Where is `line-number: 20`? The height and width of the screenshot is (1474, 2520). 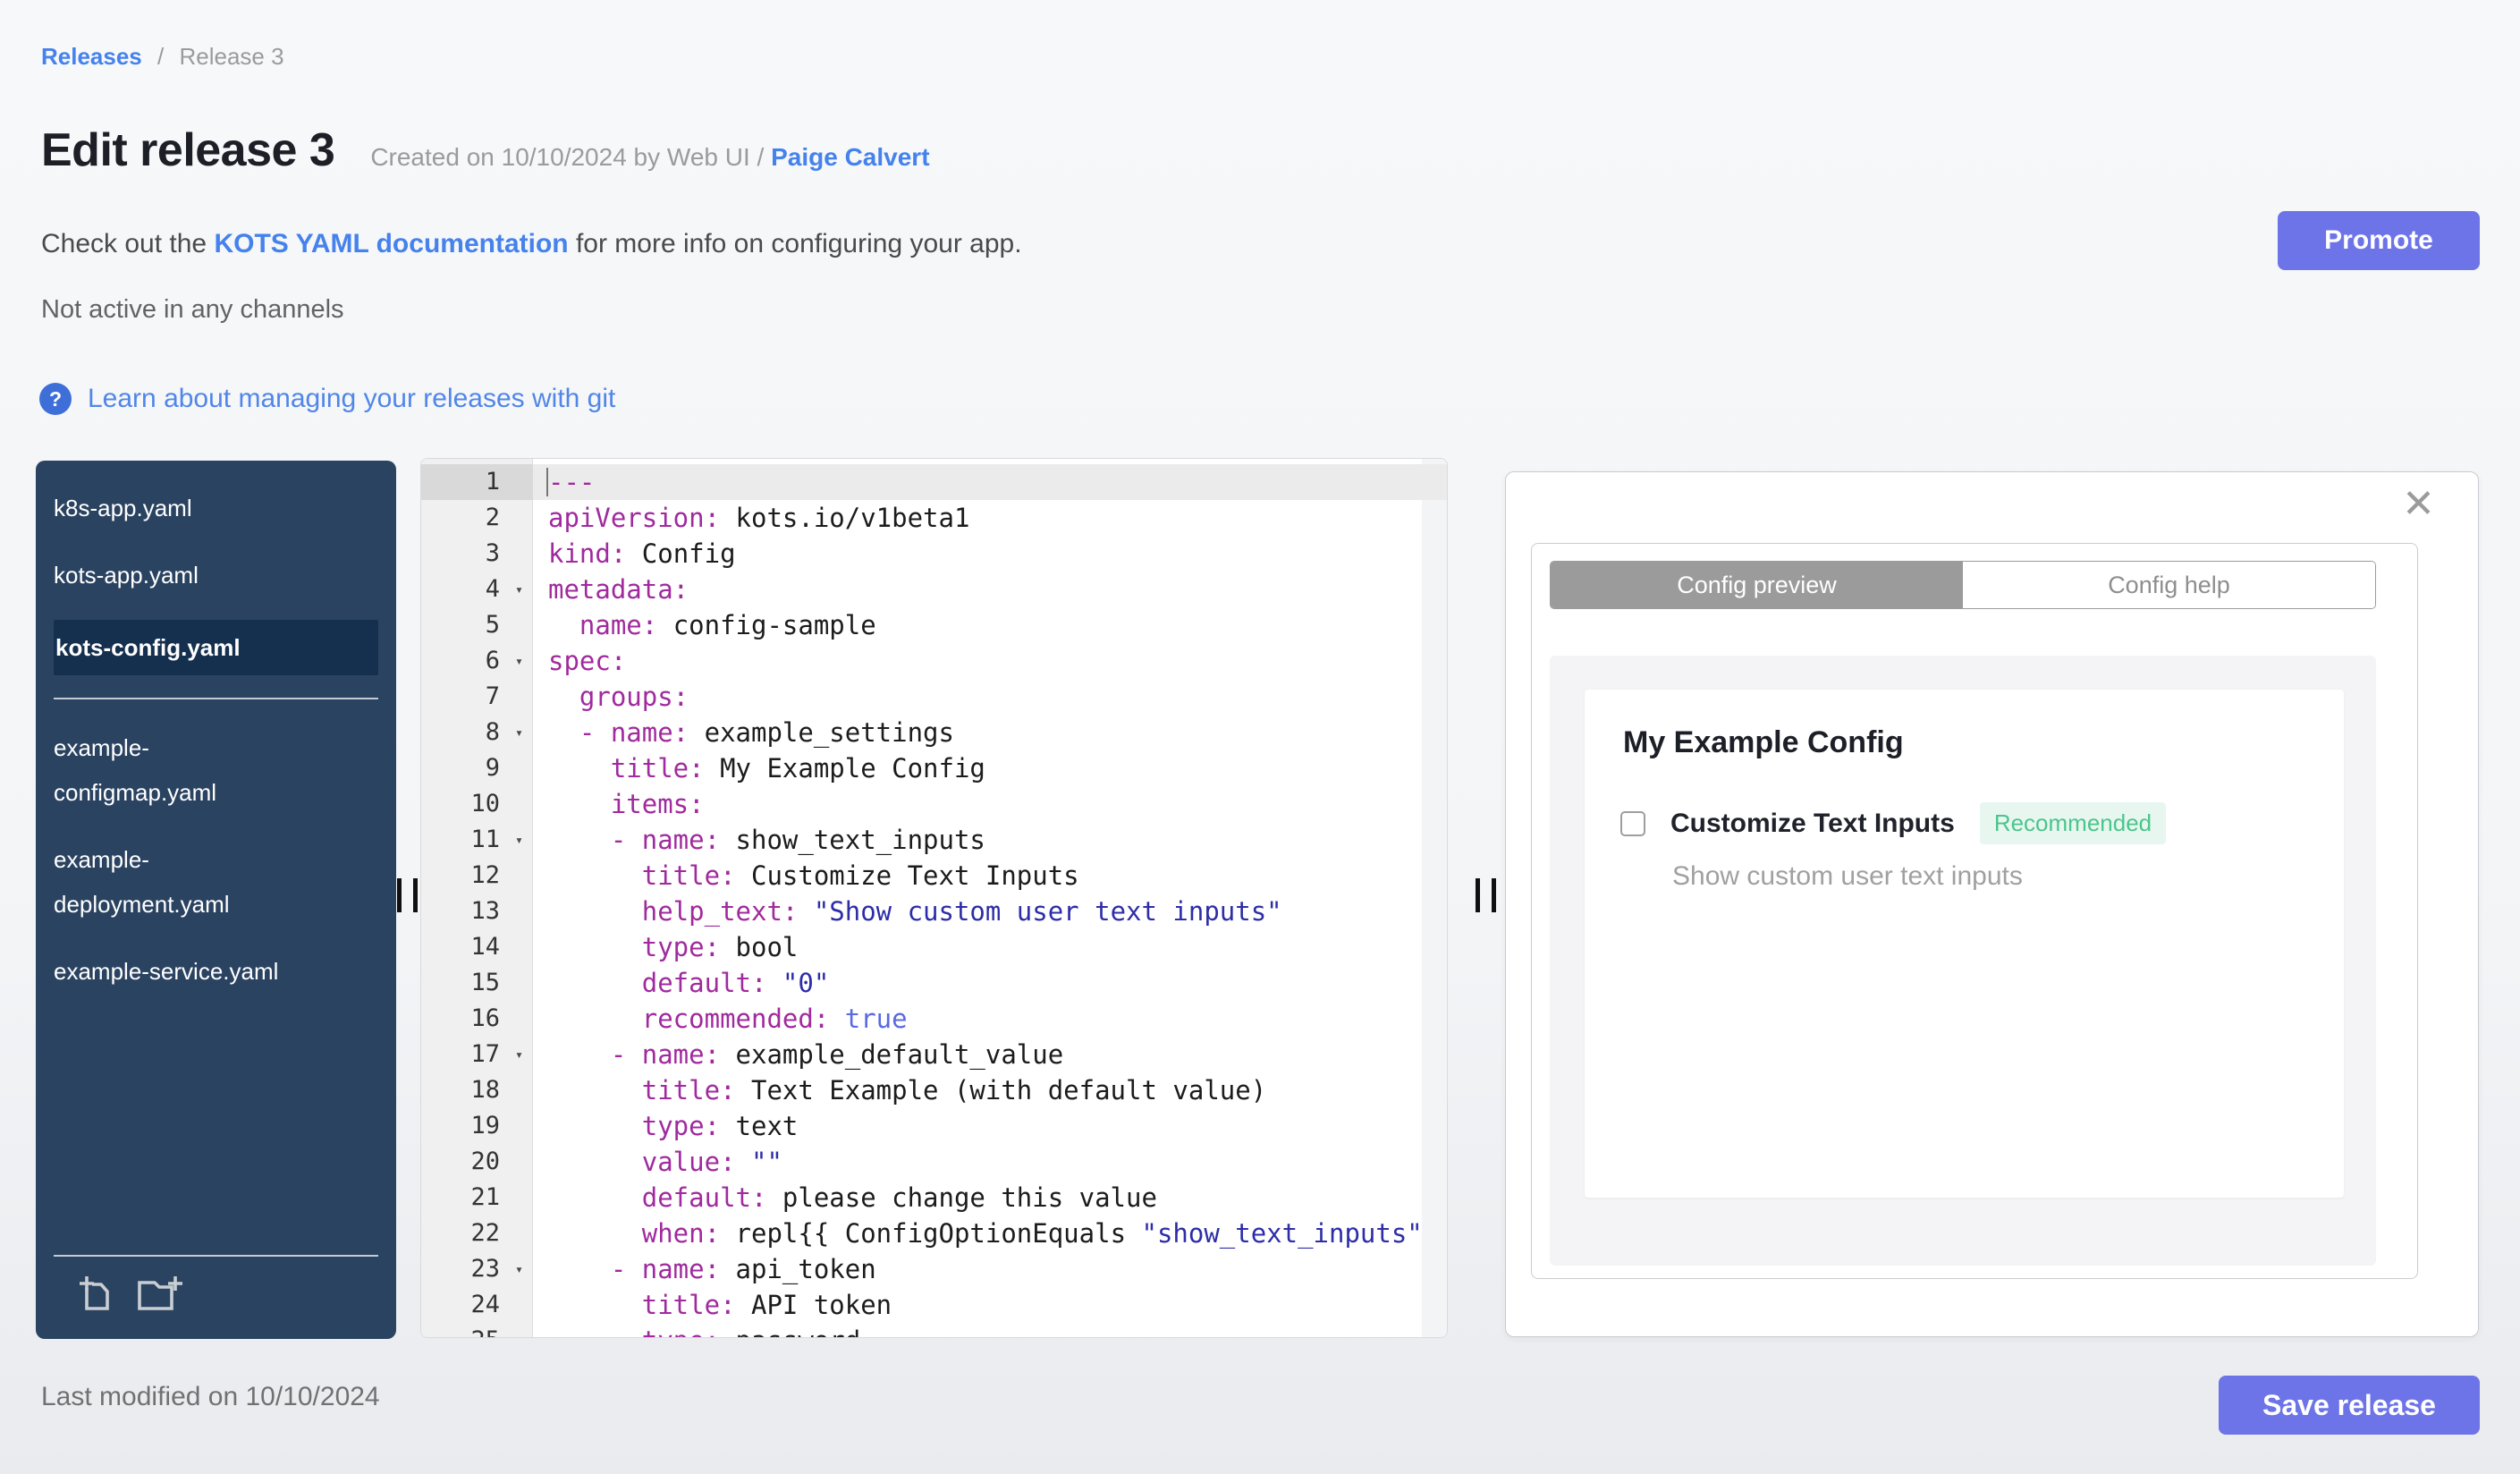
line-number: 20 is located at coordinates (477, 1162).